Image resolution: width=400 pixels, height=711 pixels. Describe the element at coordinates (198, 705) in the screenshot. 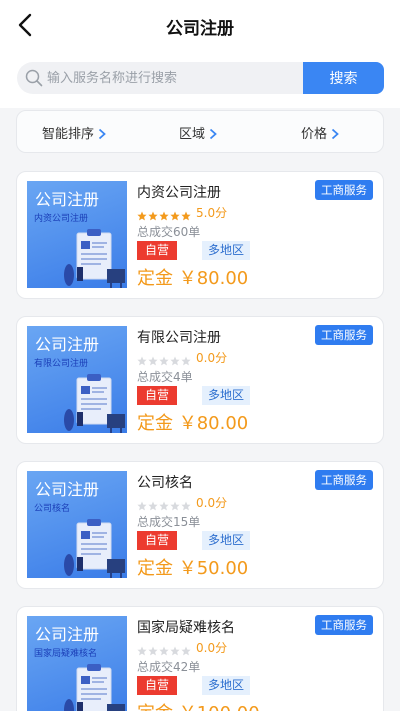

I see `deposit-price: 定金 ￥100.00` at that location.